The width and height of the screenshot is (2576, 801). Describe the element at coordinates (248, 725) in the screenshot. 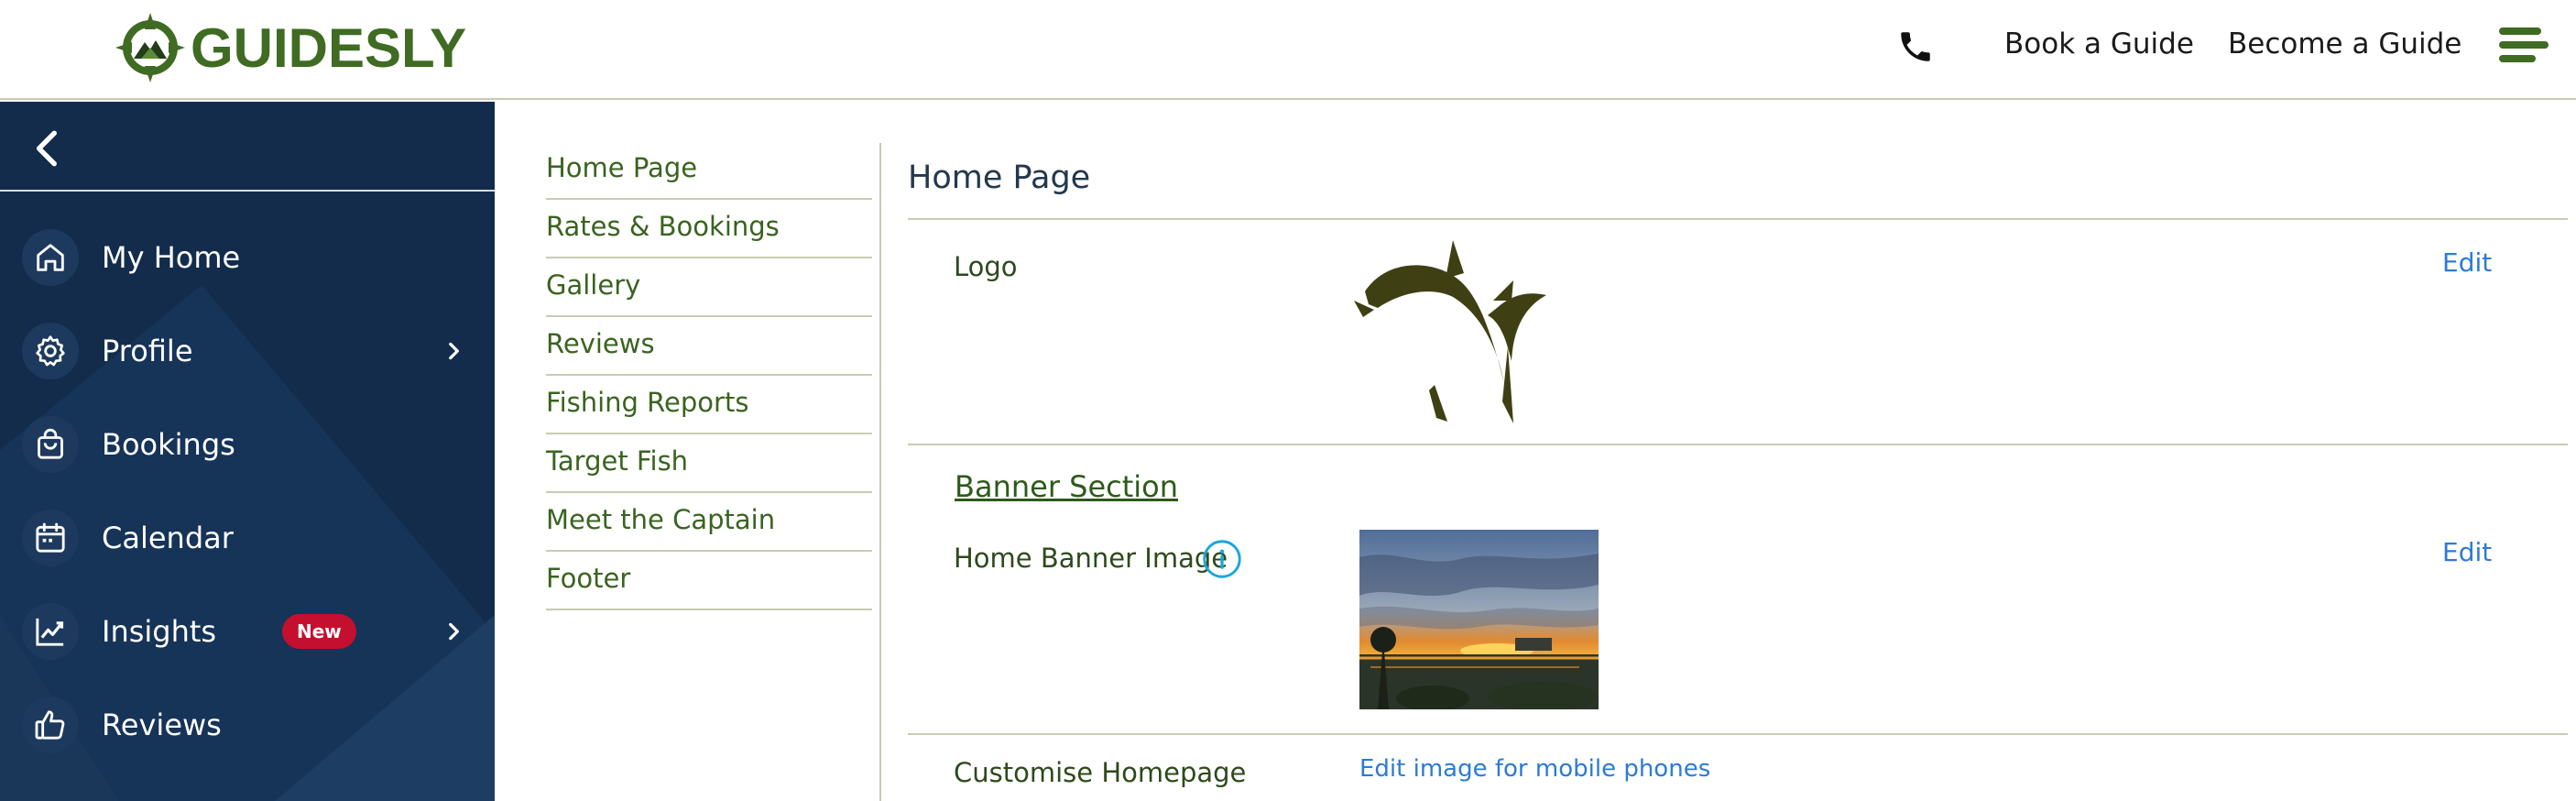

I see `sidebar-item-reviews: Reviews` at that location.